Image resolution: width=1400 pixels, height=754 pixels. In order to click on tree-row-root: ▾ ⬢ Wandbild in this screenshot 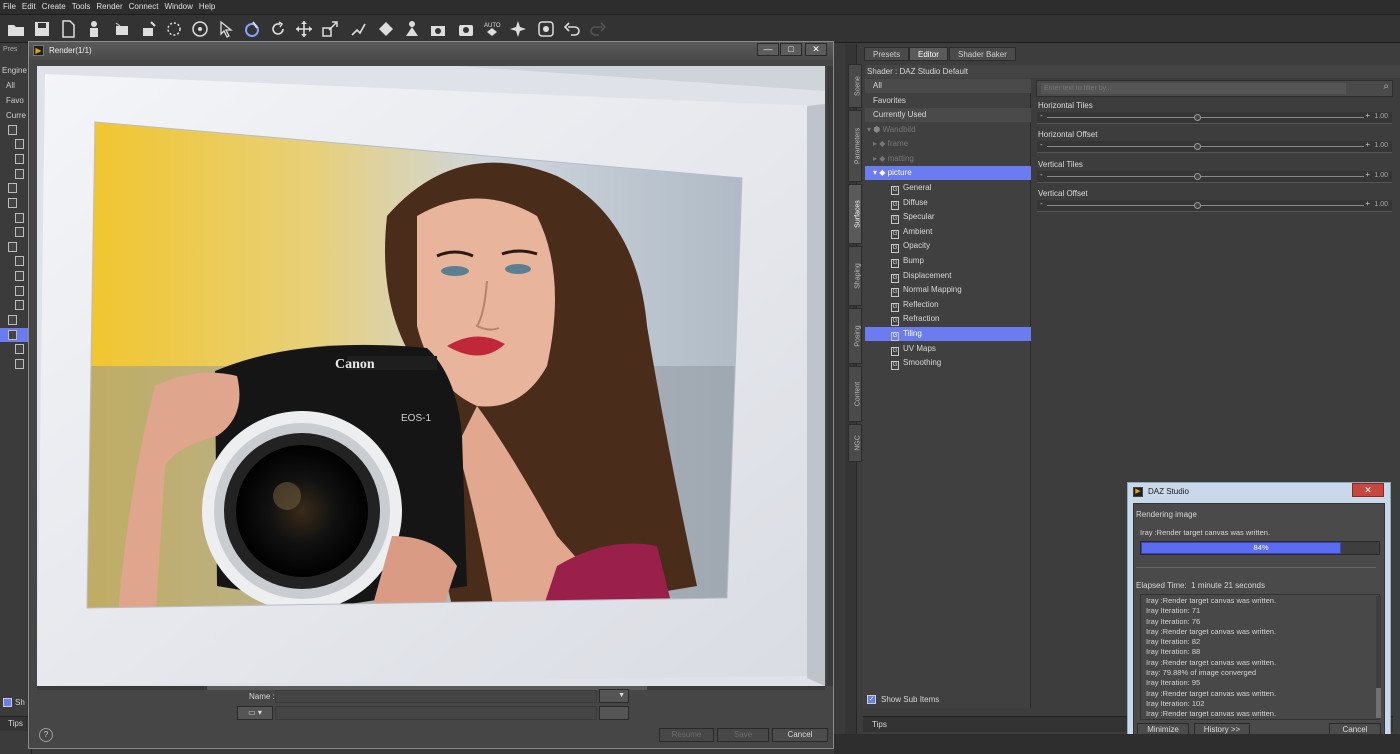, I will do `click(948, 130)`.